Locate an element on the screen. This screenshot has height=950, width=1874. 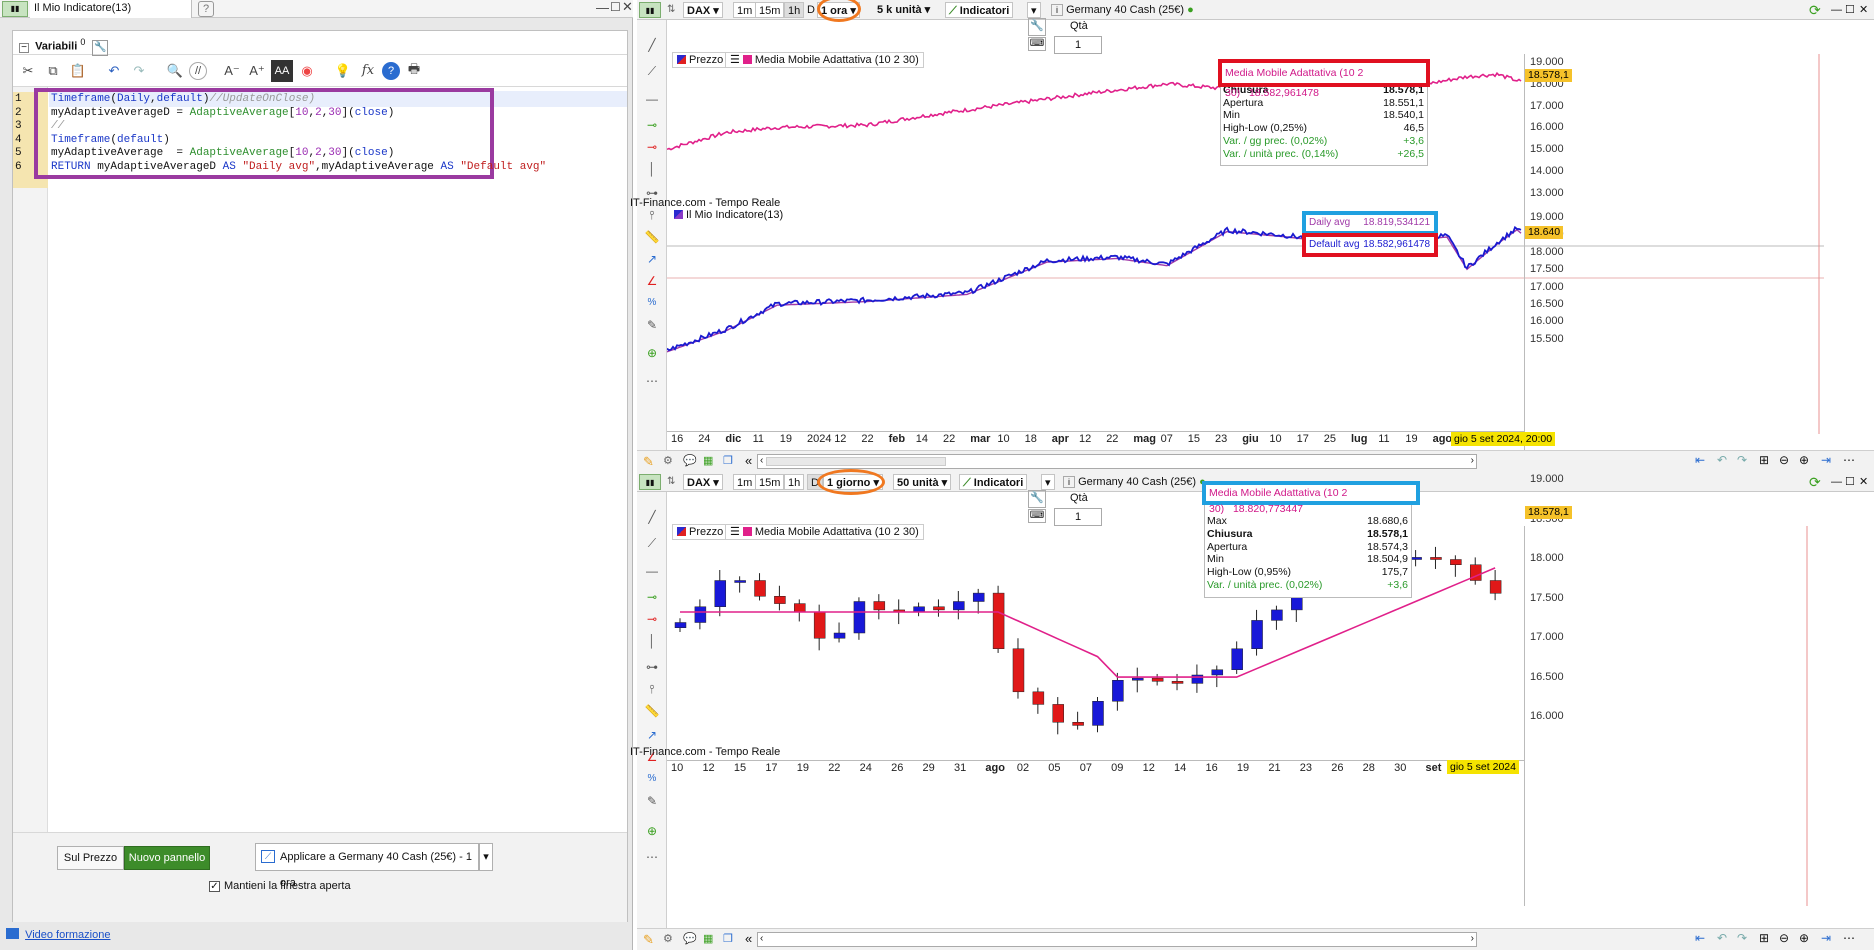
font-increase-icon: A⁺ is located at coordinates (257, 71).